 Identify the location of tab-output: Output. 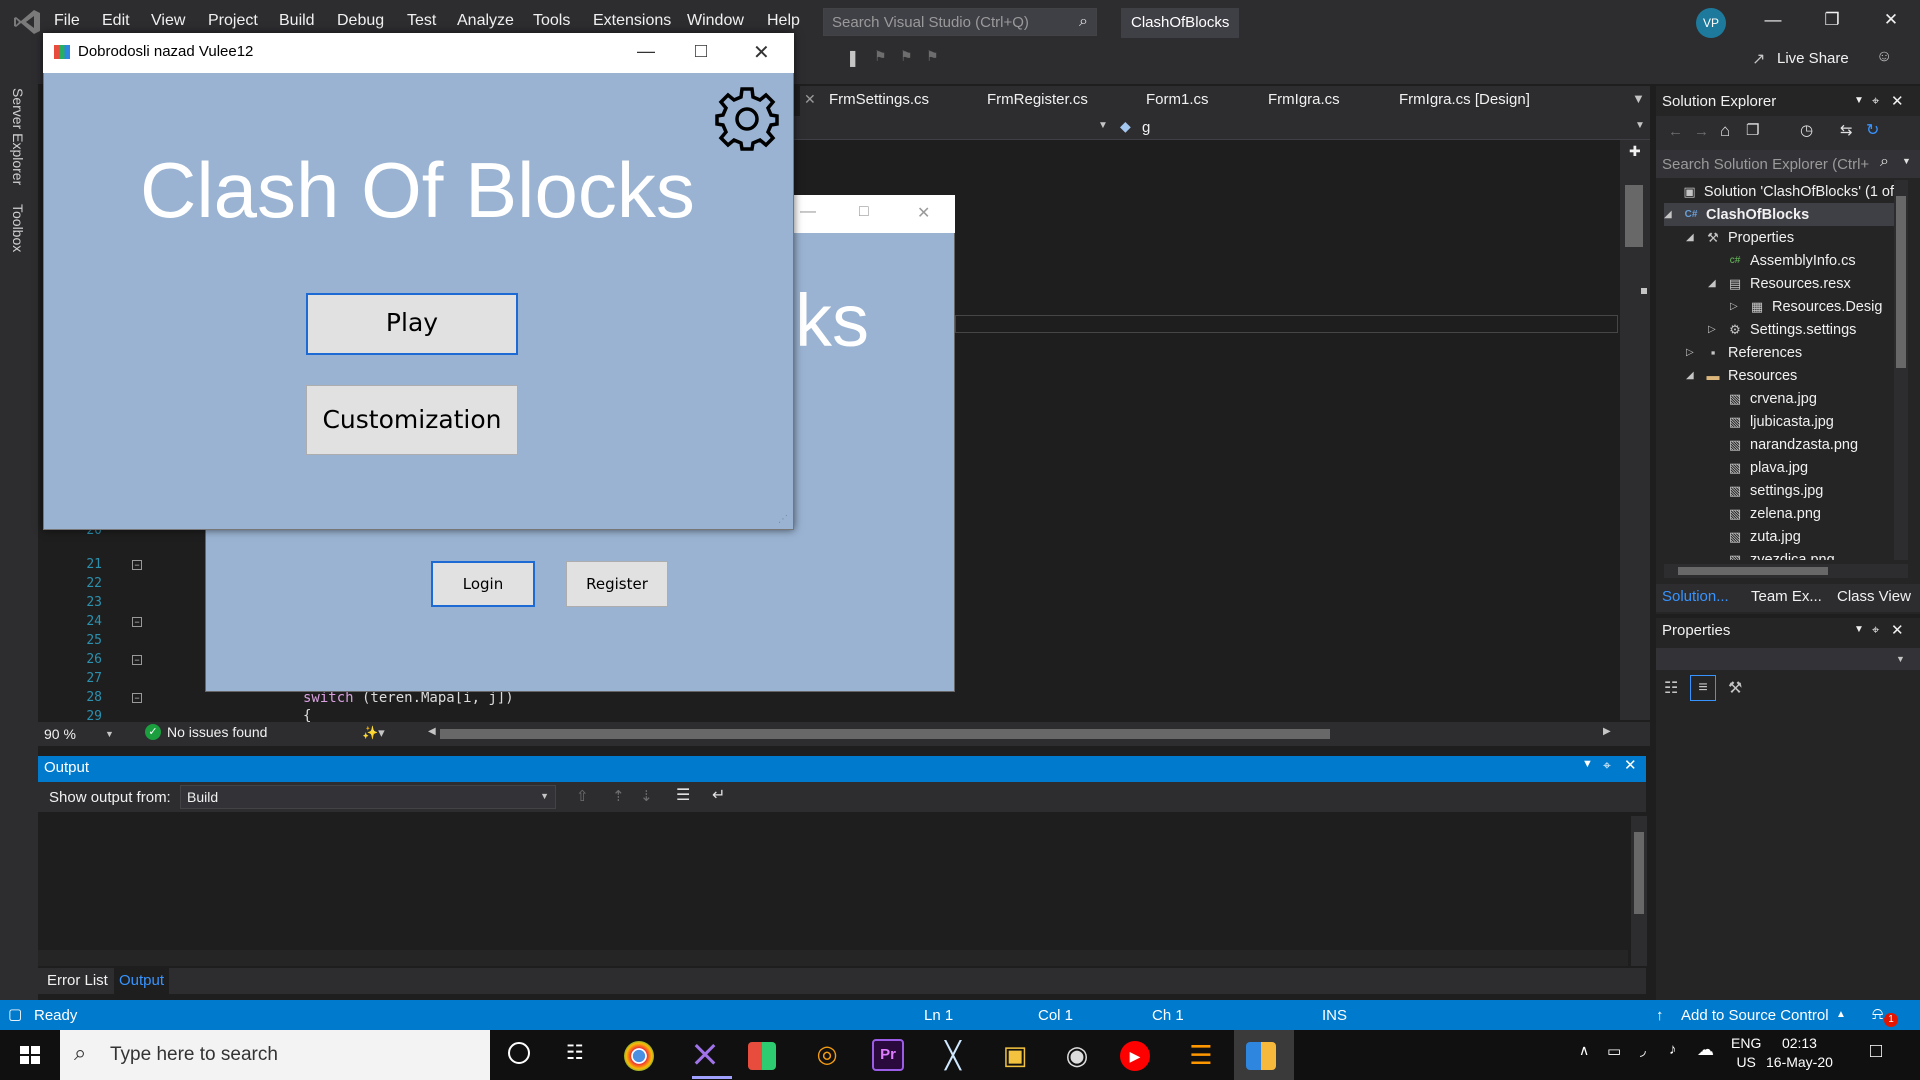
(142, 981).